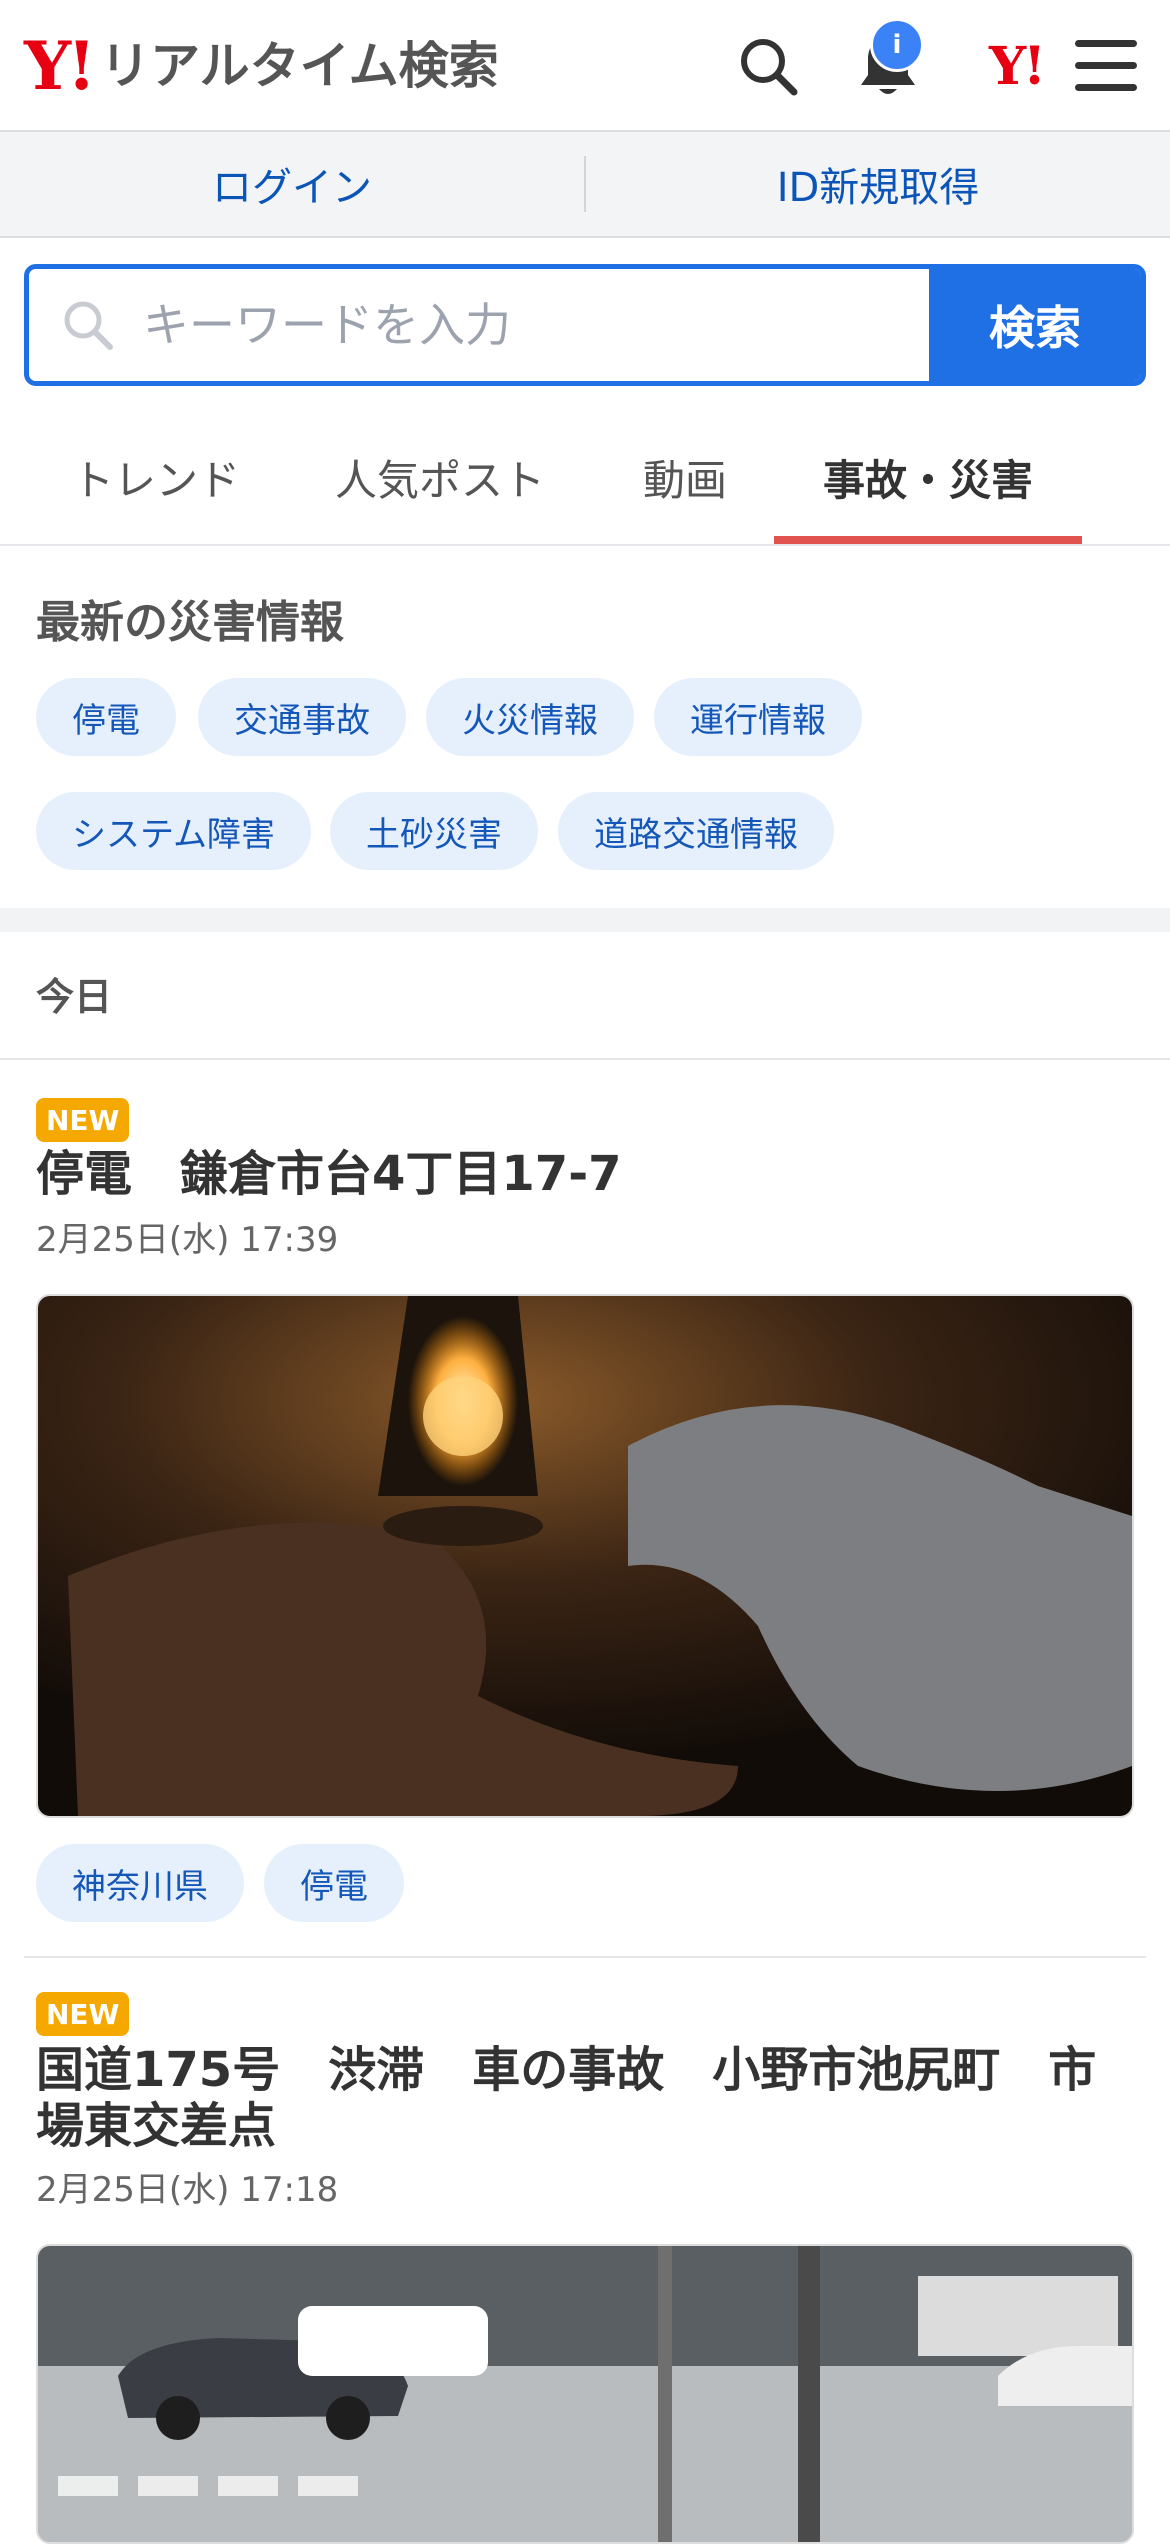  I want to click on register-link: ID新規取得, so click(878, 184).